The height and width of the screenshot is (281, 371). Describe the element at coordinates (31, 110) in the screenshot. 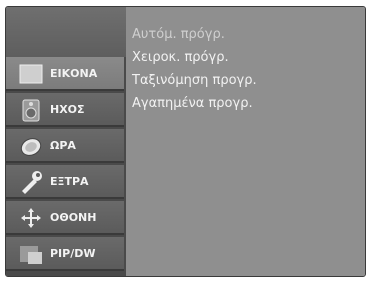

I see `speaker-icon` at that location.